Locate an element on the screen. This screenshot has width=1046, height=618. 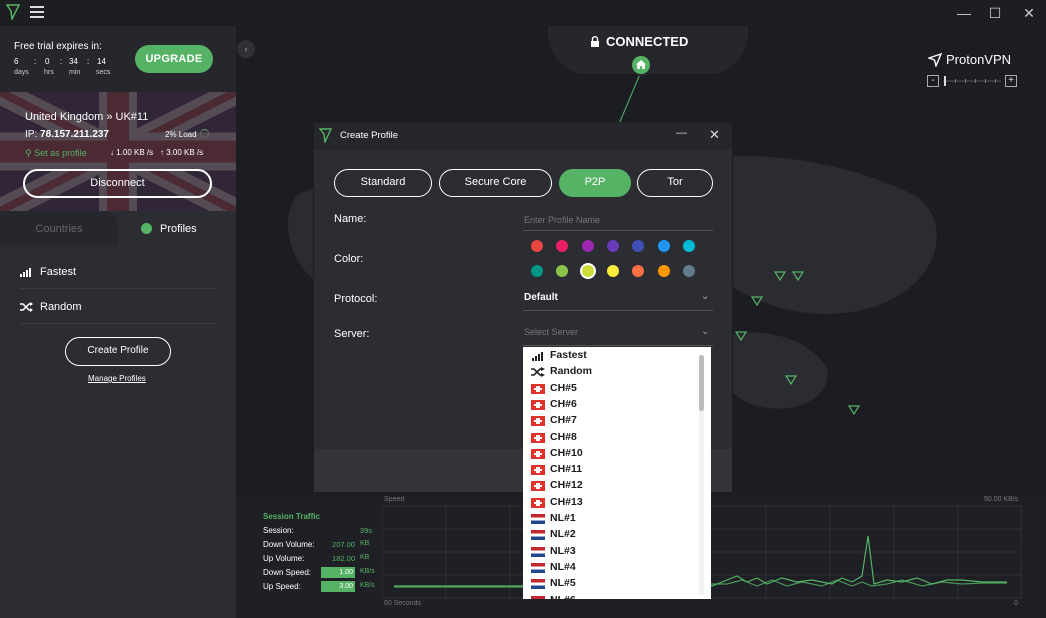
session-label: Session: is located at coordinates (278, 530).